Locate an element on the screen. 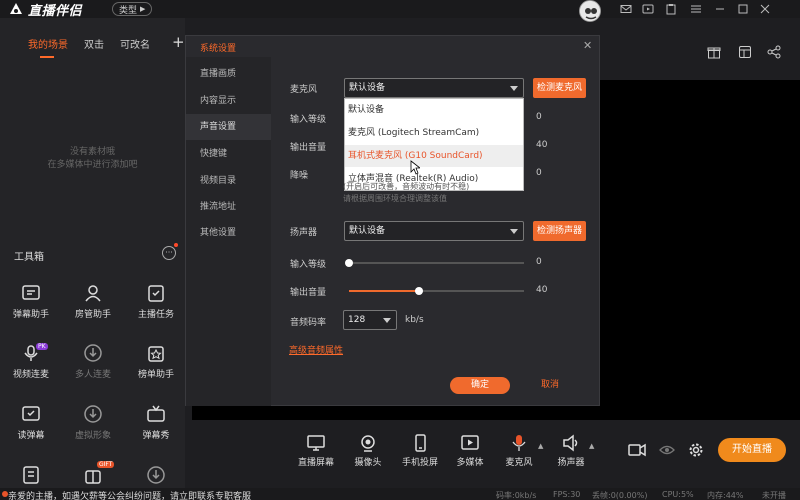 The height and width of the screenshot is (500, 800). multimedia-button: 多媒体 is located at coordinates (470, 451).